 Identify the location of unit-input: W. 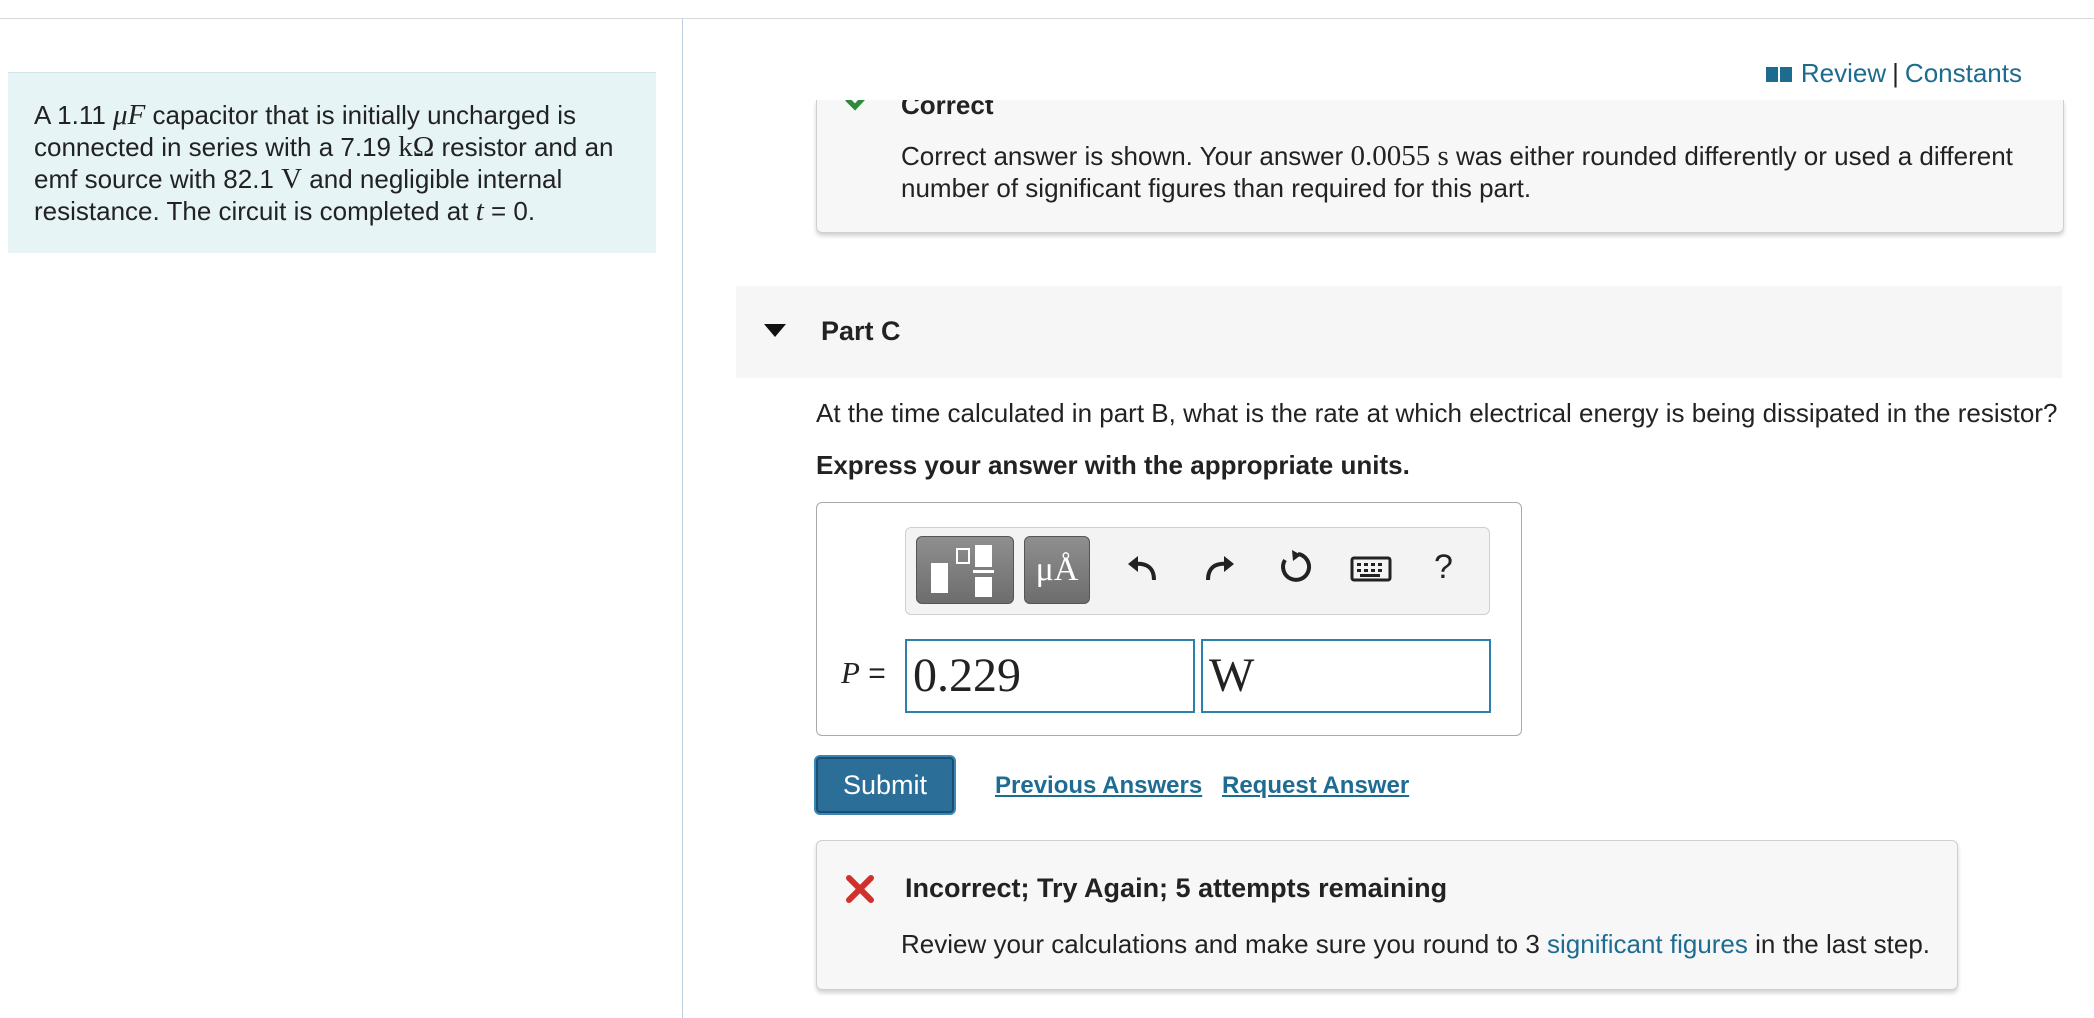
(1346, 676).